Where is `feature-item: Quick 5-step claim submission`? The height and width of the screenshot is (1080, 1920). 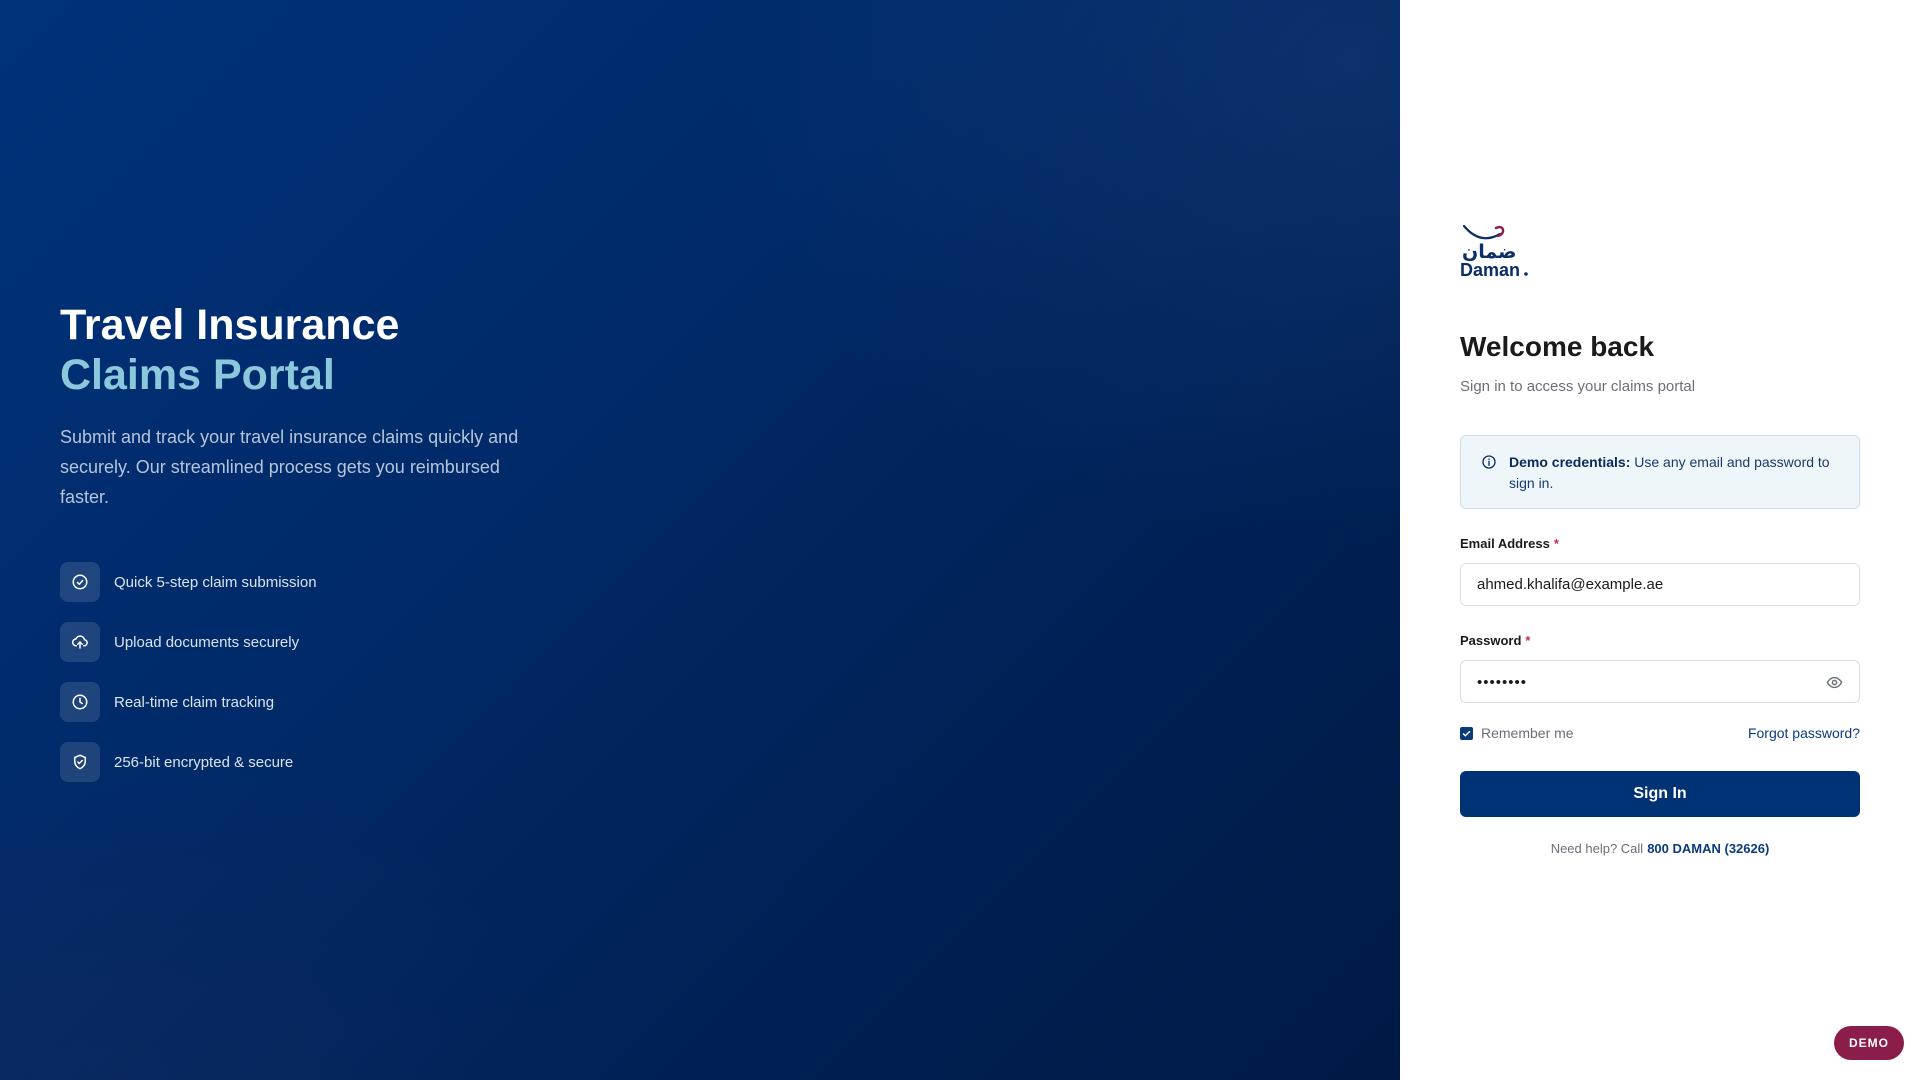
feature-item: Quick 5-step claim submission is located at coordinates (310, 582).